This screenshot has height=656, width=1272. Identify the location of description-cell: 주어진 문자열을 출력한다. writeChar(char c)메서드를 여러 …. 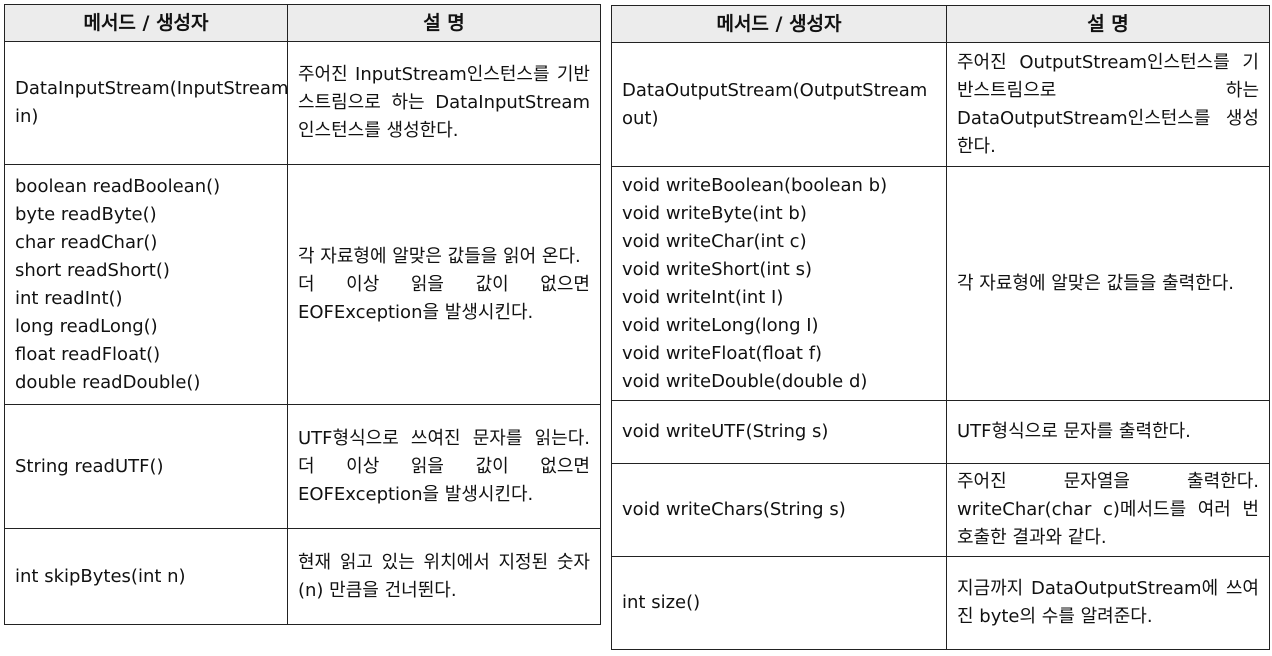
(1108, 510).